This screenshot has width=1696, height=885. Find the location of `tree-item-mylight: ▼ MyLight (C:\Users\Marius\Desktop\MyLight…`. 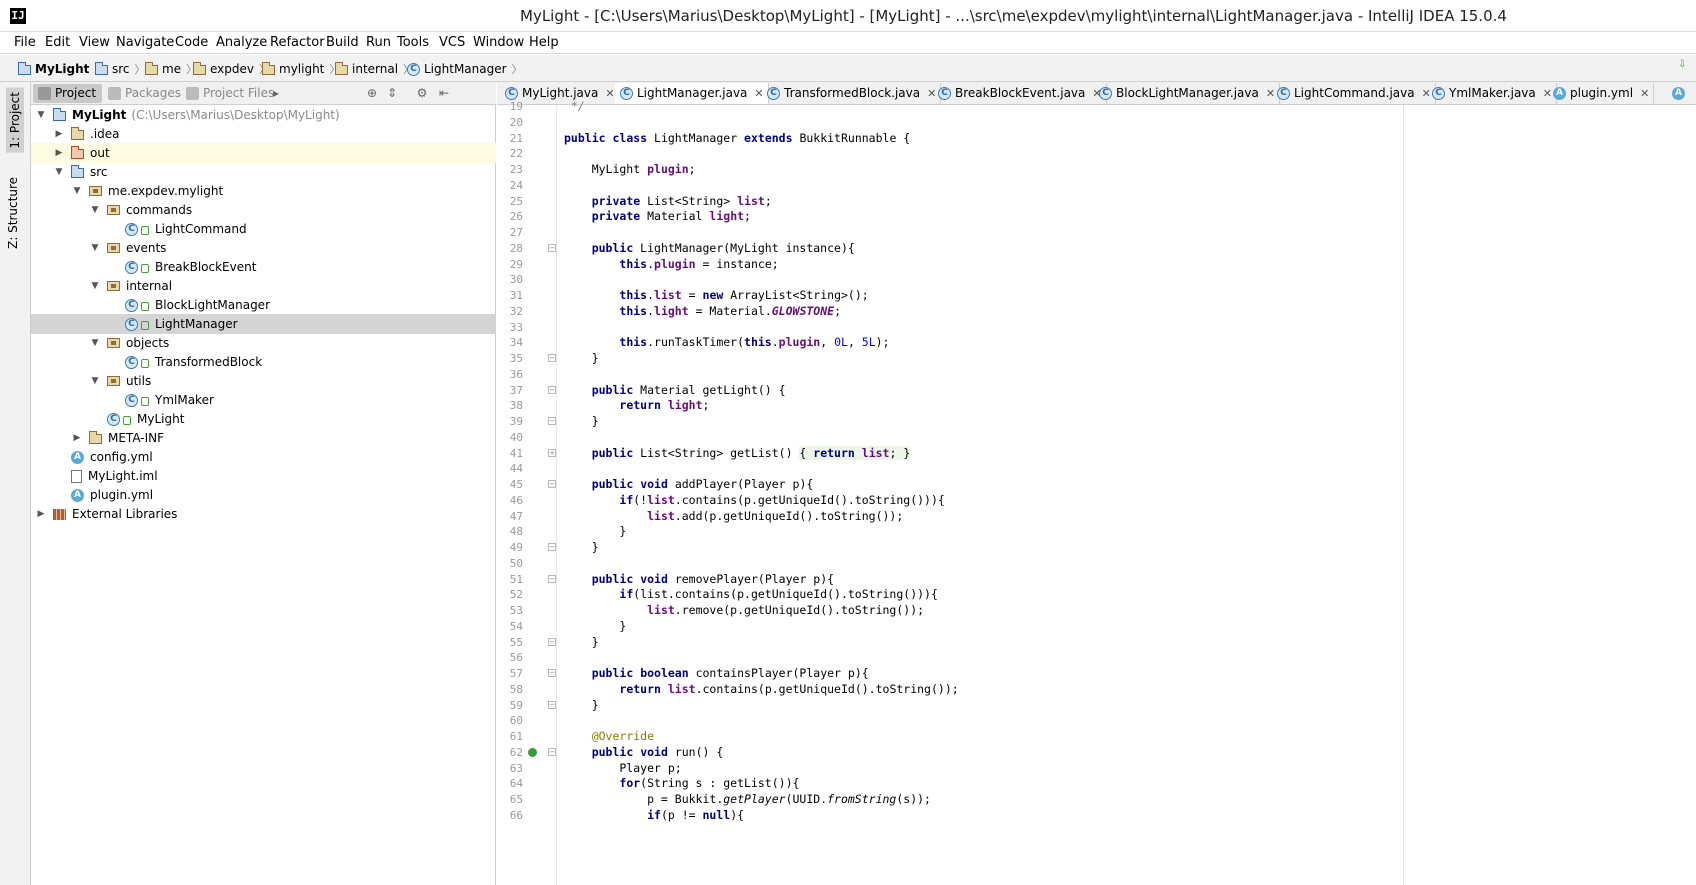

tree-item-mylight: ▼ MyLight (C:\Users\Marius\Desktop\MyLight… is located at coordinates (263, 115).